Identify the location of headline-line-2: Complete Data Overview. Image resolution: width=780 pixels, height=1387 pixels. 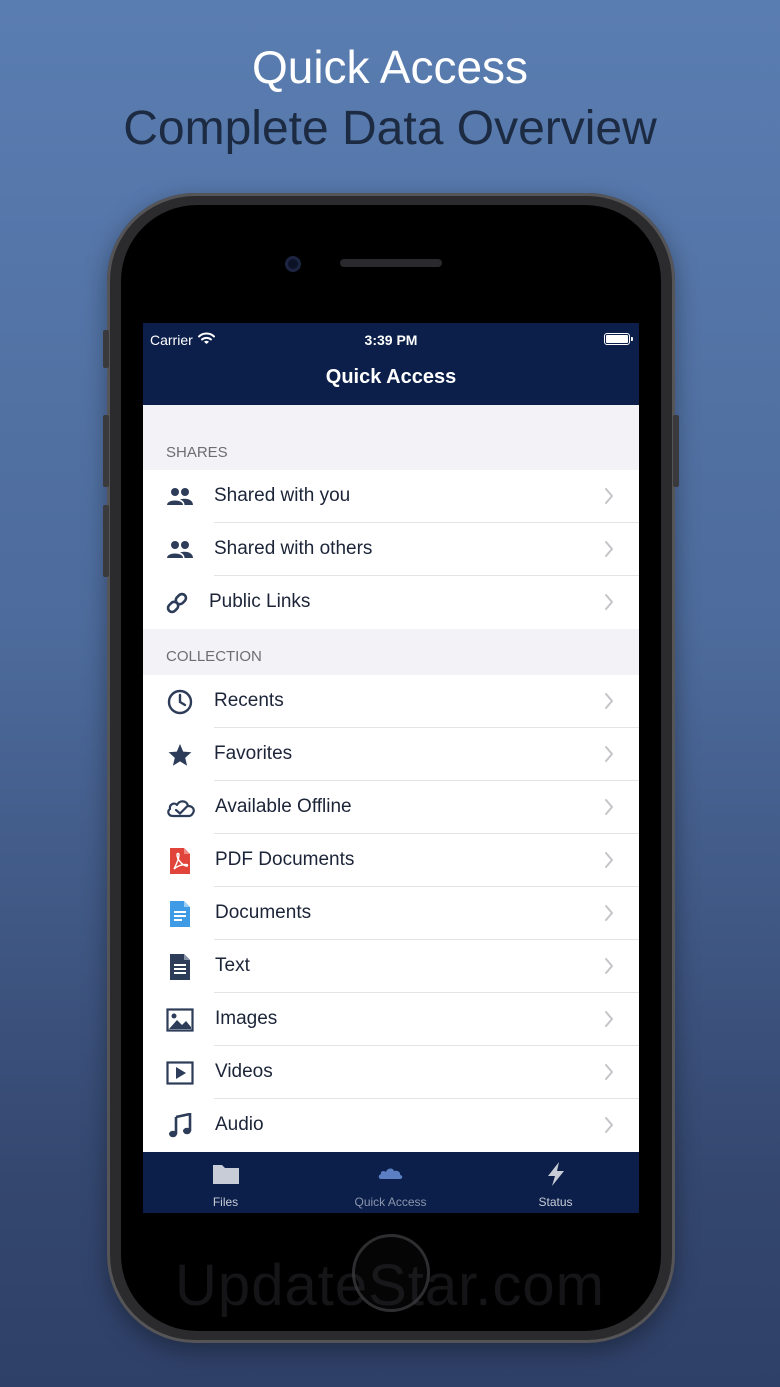
(390, 128).